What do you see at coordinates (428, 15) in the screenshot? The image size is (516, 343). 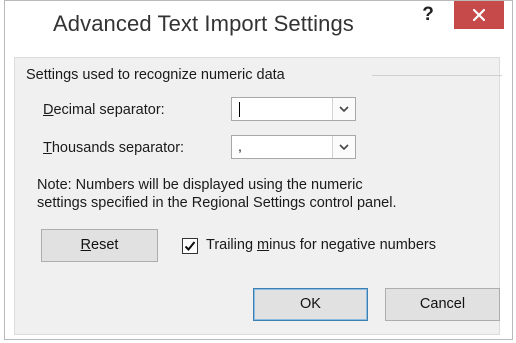 I see `help-button: ?` at bounding box center [428, 15].